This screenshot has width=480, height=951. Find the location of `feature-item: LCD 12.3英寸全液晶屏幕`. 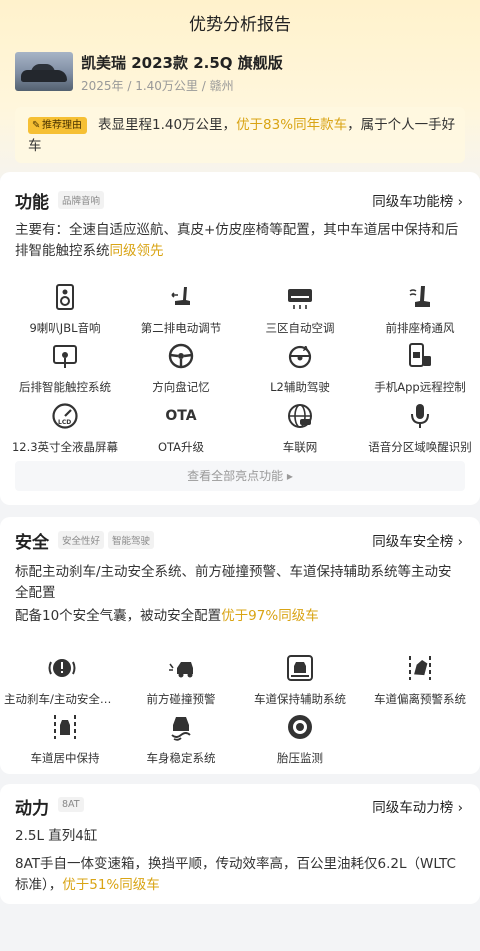

feature-item: LCD 12.3英寸全液晶屏幕 is located at coordinates (65, 428).